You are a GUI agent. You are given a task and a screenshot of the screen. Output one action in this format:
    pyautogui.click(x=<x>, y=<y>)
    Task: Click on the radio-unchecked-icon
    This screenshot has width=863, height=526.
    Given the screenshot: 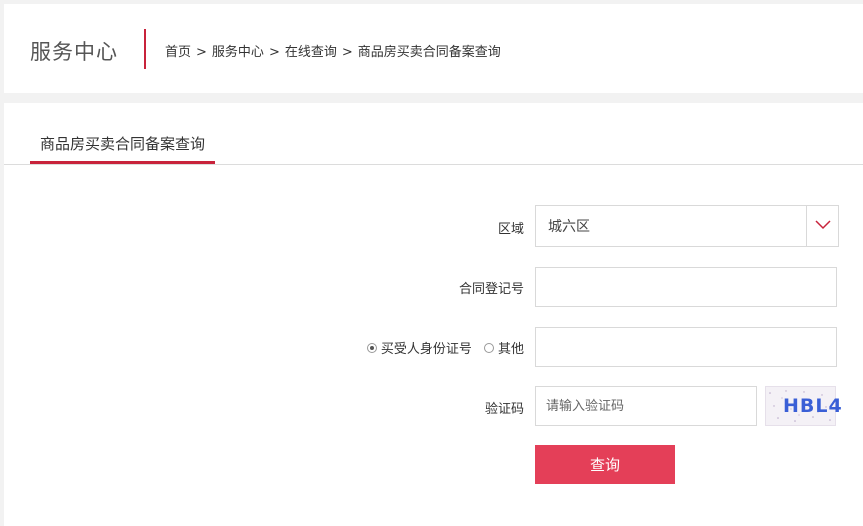 What is the action you would take?
    pyautogui.click(x=488, y=347)
    